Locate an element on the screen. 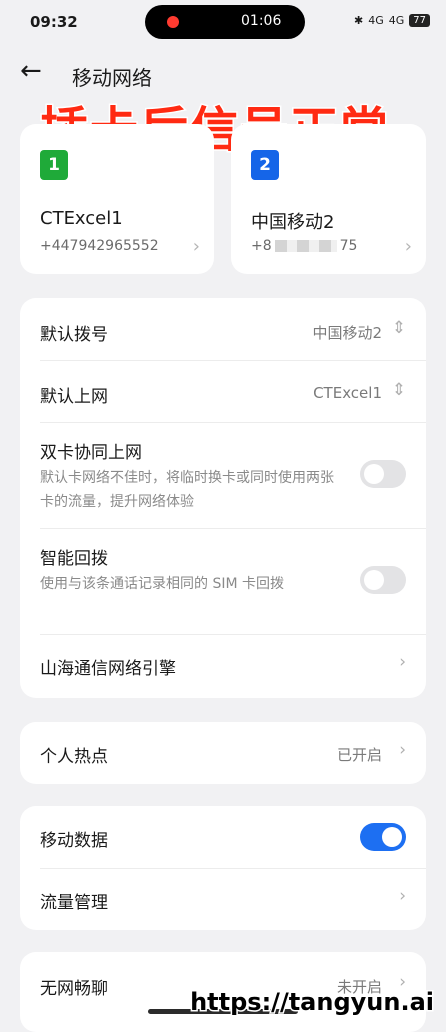 The width and height of the screenshot is (446, 1032). traffic-label: 流量管理 is located at coordinates (74, 903).